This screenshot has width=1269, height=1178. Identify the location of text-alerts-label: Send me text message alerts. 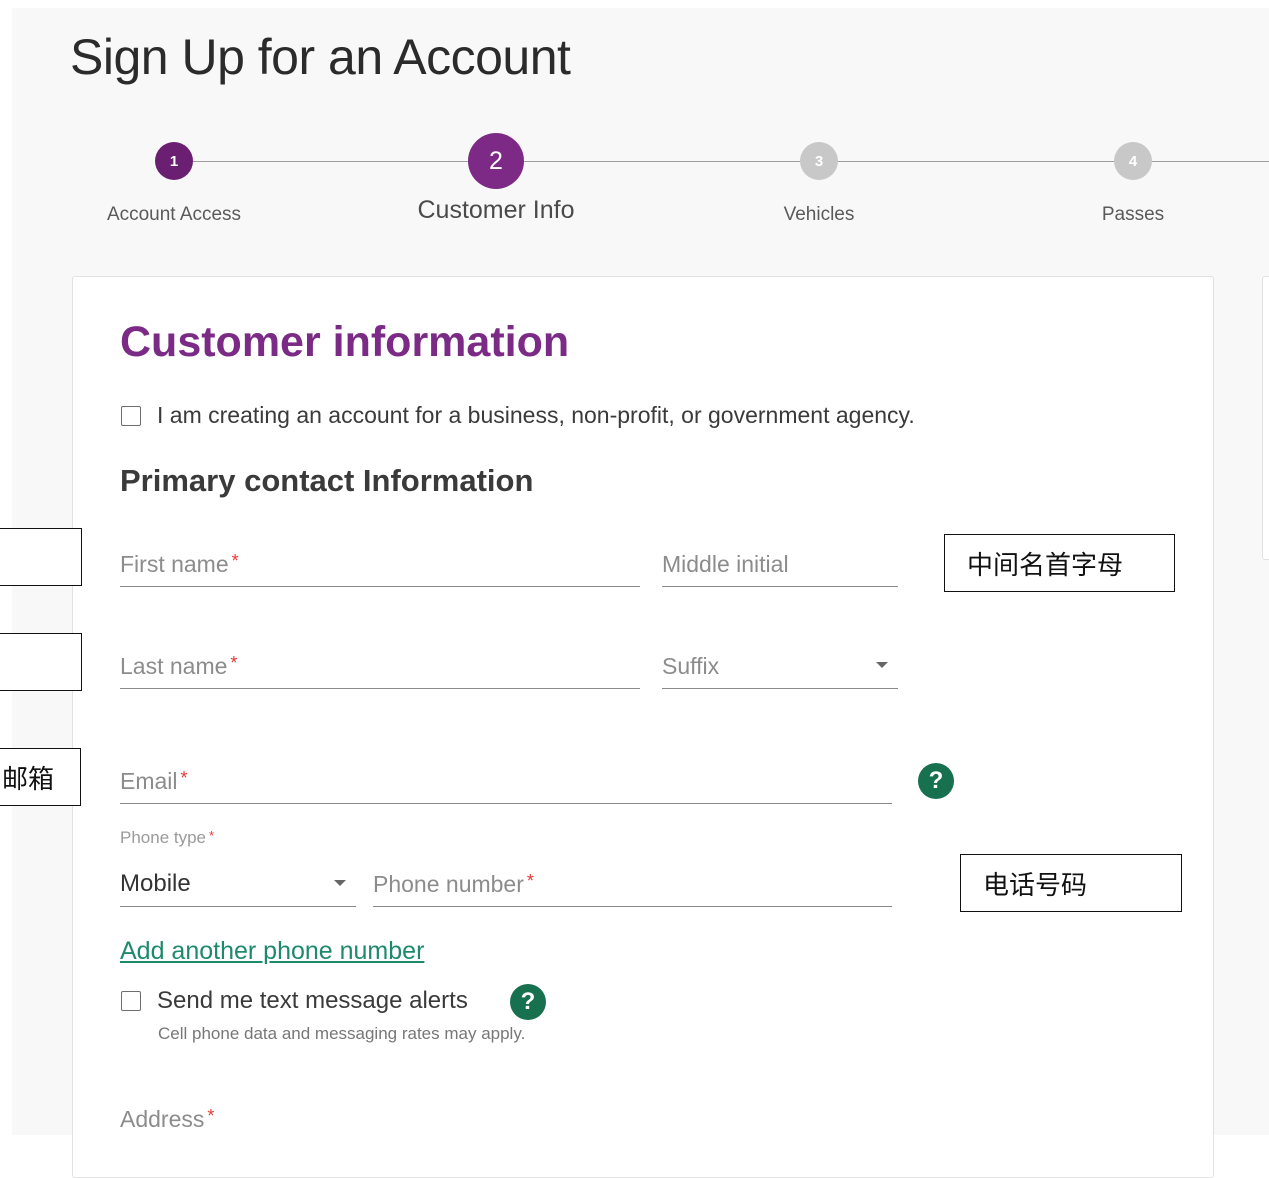
(312, 1001).